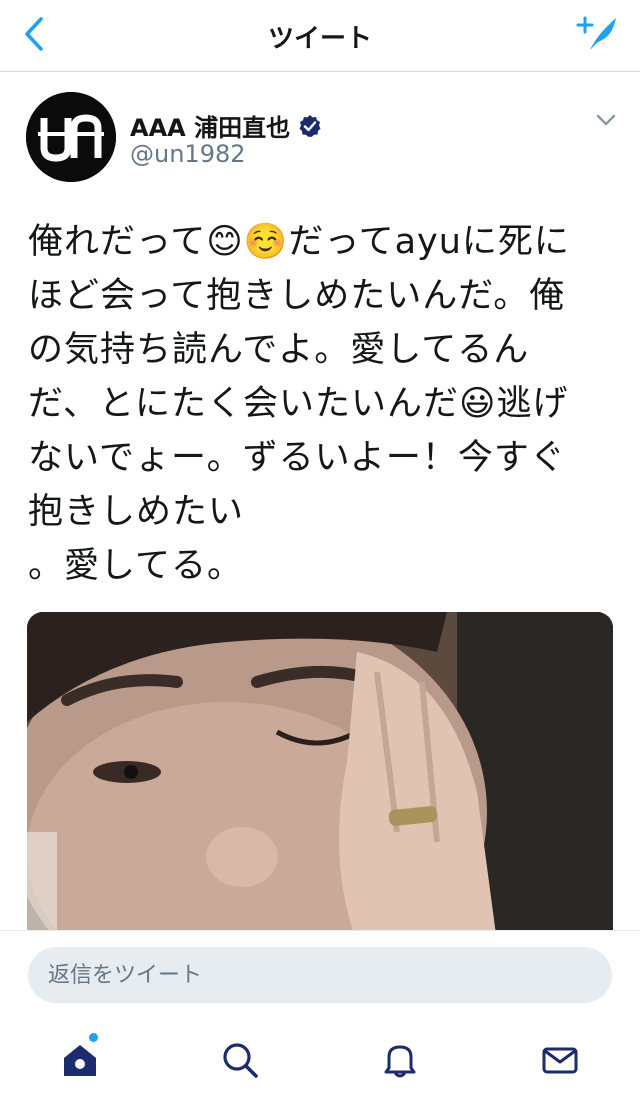 This screenshot has height=1100, width=640. I want to click on un-logo-avatar, so click(71, 137).